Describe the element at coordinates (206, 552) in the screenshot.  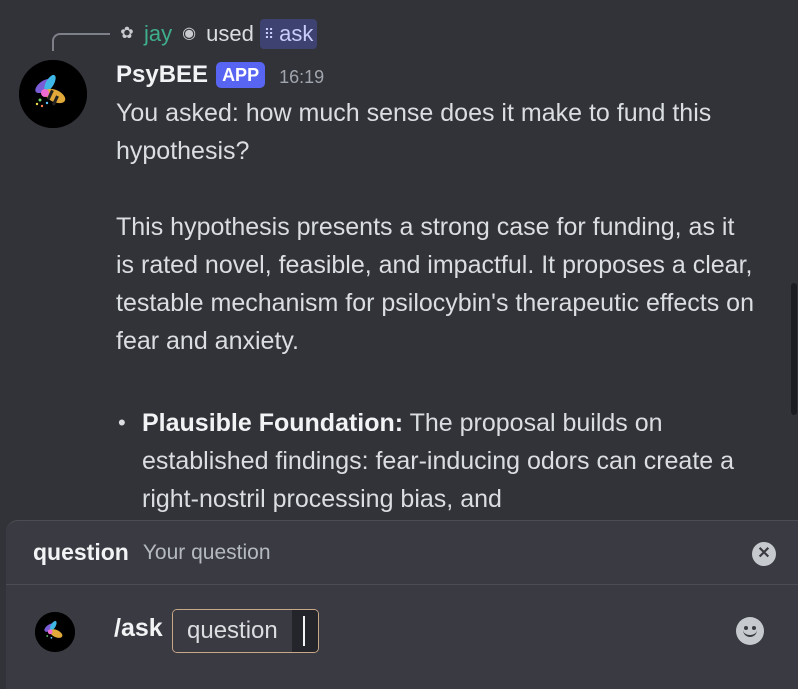
I see `option-description: Your question` at that location.